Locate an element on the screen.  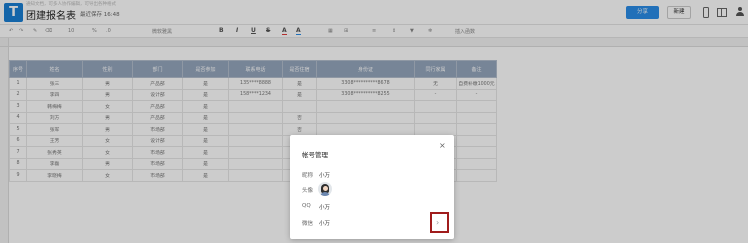
avatar-body is located at coordinates (325, 194).